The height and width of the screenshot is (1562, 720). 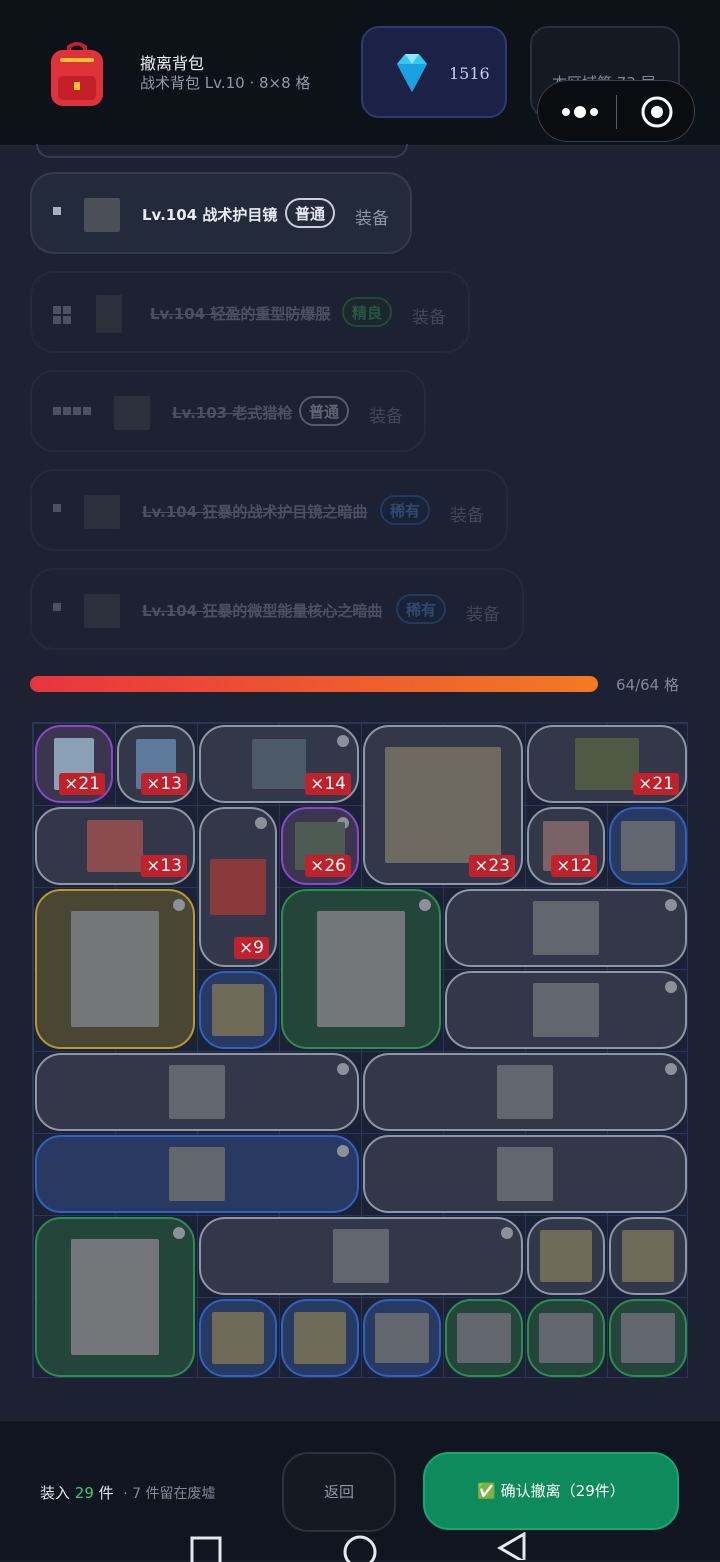 I want to click on mini-program-capsule, so click(x=616, y=111).